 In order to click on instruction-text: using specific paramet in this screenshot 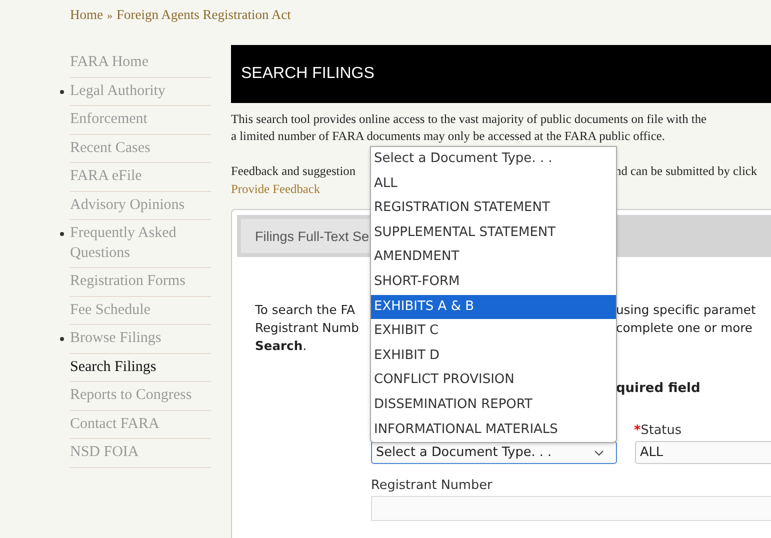, I will do `click(686, 310)`.